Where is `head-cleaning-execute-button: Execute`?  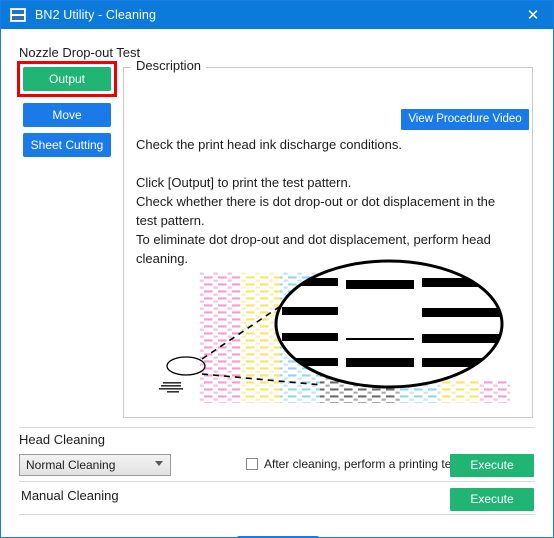 head-cleaning-execute-button: Execute is located at coordinates (492, 465).